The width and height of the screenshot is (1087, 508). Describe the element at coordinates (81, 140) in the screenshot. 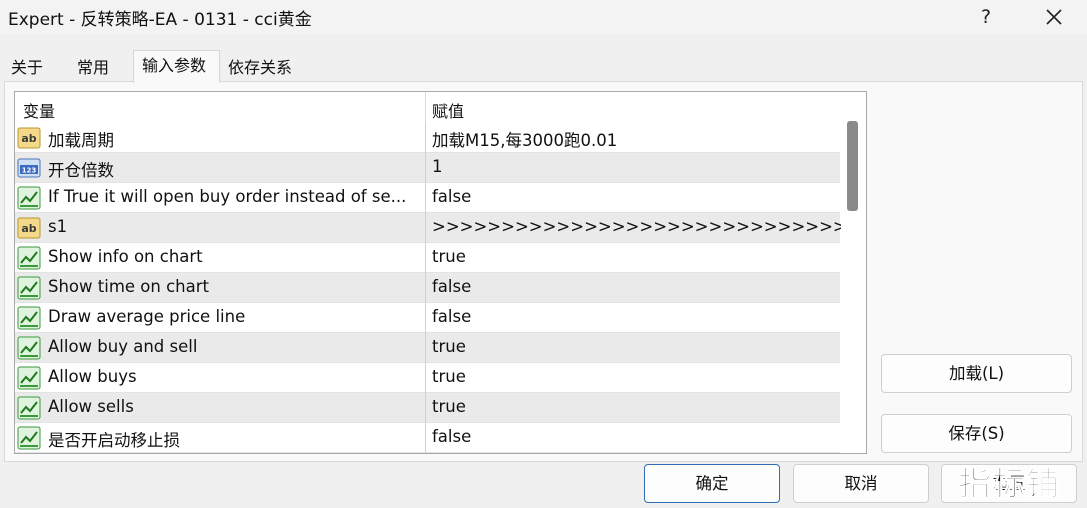

I see `row-variable: 加载周期` at that location.